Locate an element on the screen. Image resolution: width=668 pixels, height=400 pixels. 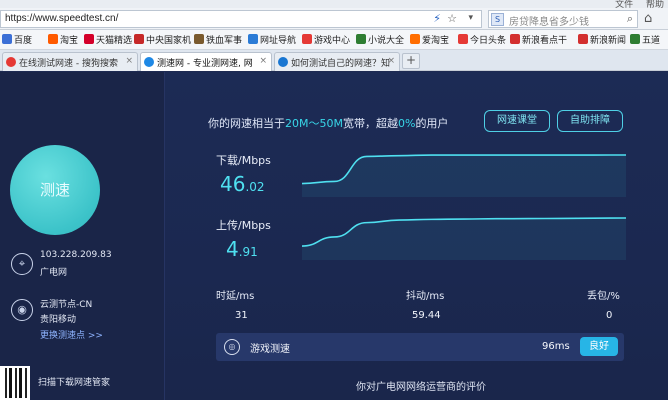
game-speed-value: 96ms is located at coordinates (556, 346).